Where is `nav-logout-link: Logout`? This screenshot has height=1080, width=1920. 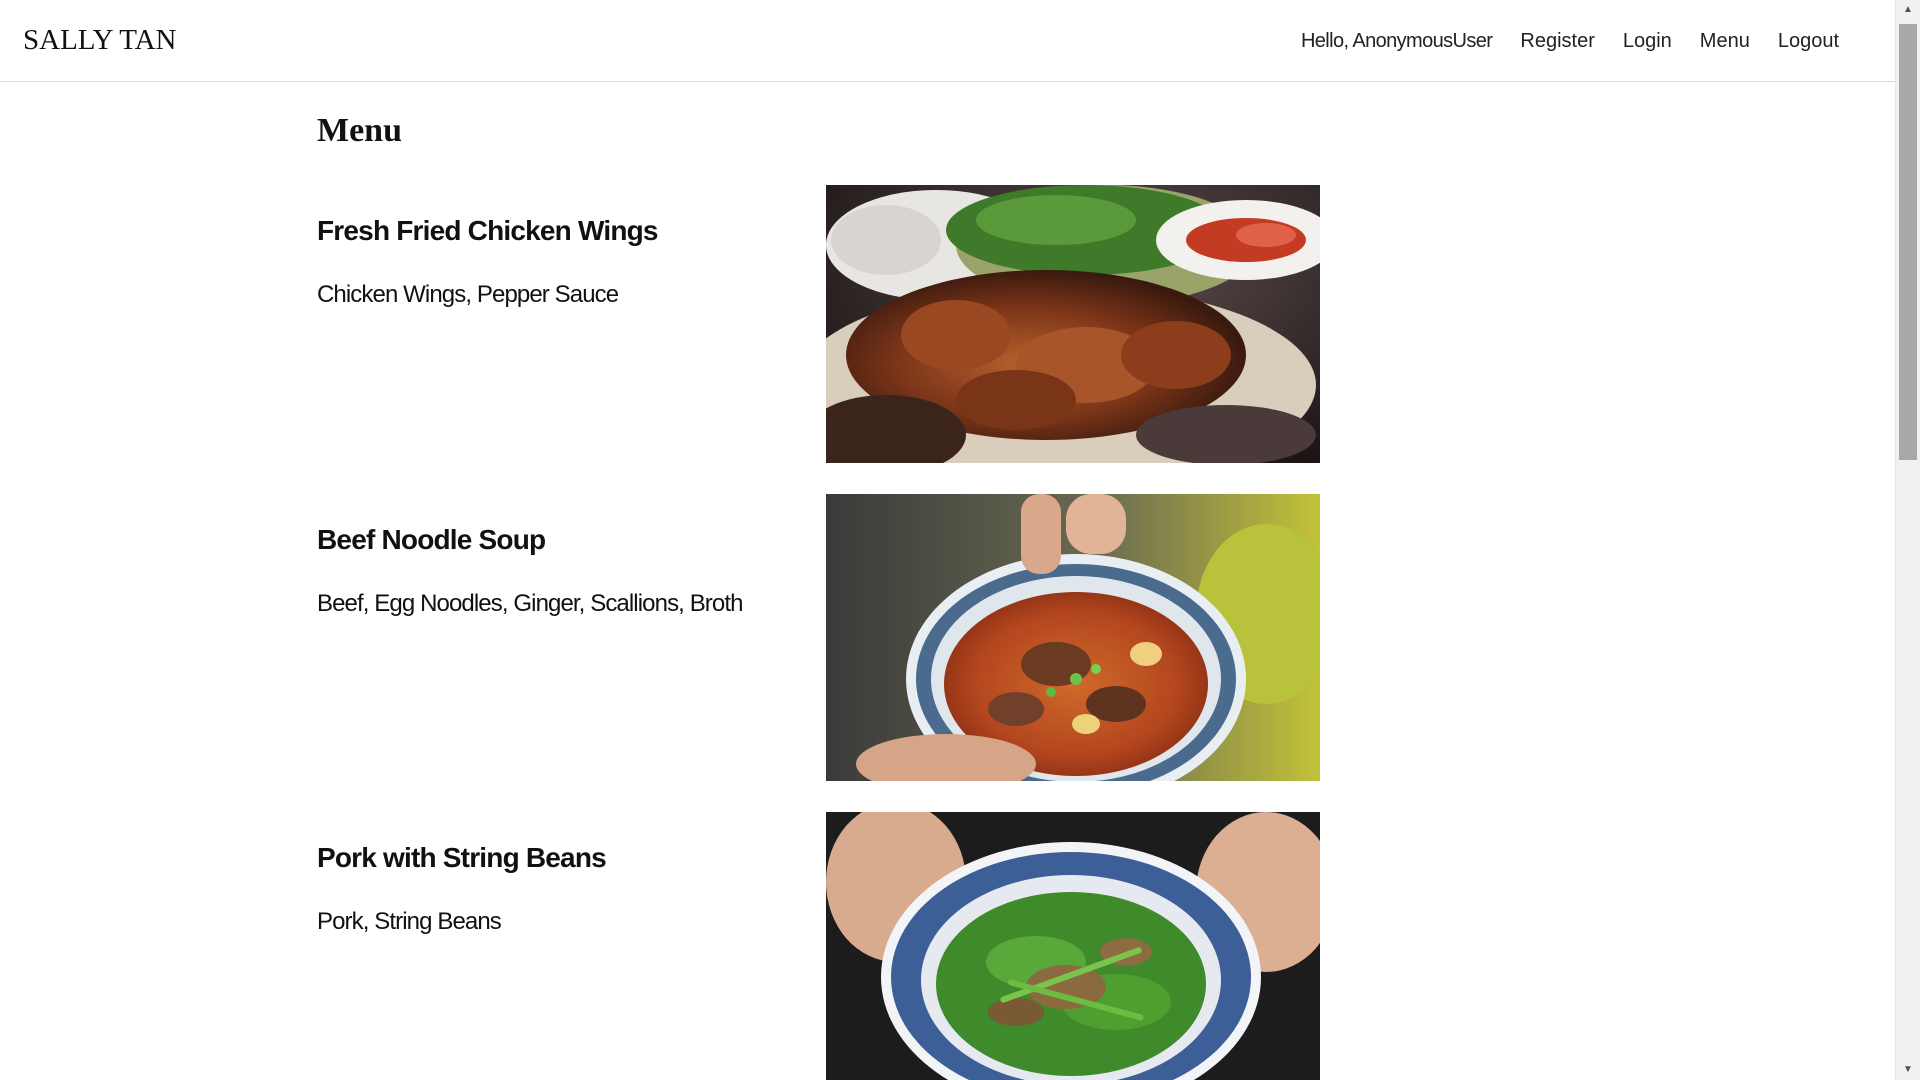
nav-logout-link: Logout is located at coordinates (1808, 41).